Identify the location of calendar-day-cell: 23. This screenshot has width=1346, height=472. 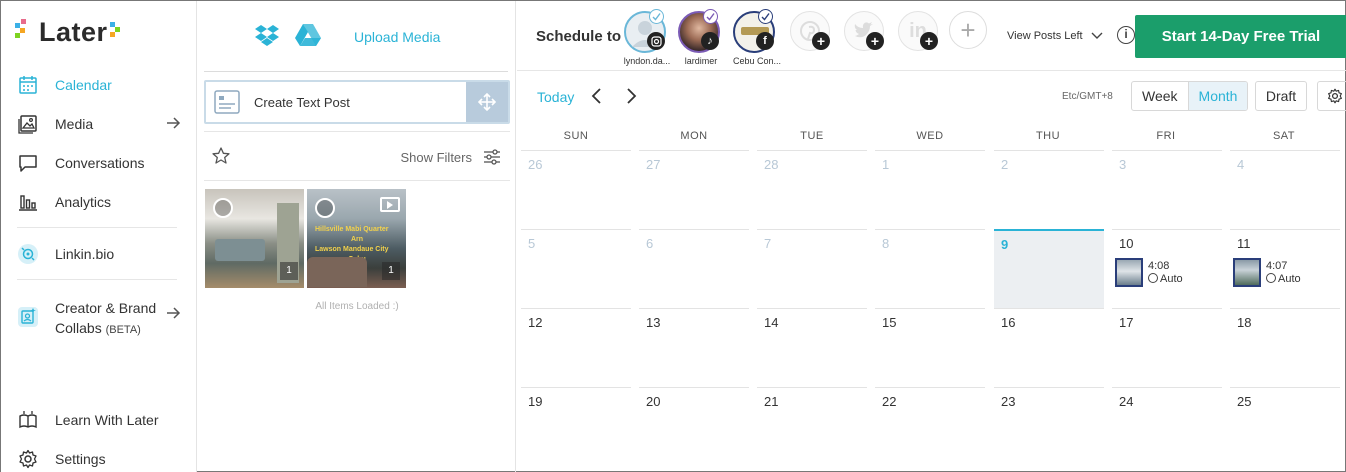
(1049, 426).